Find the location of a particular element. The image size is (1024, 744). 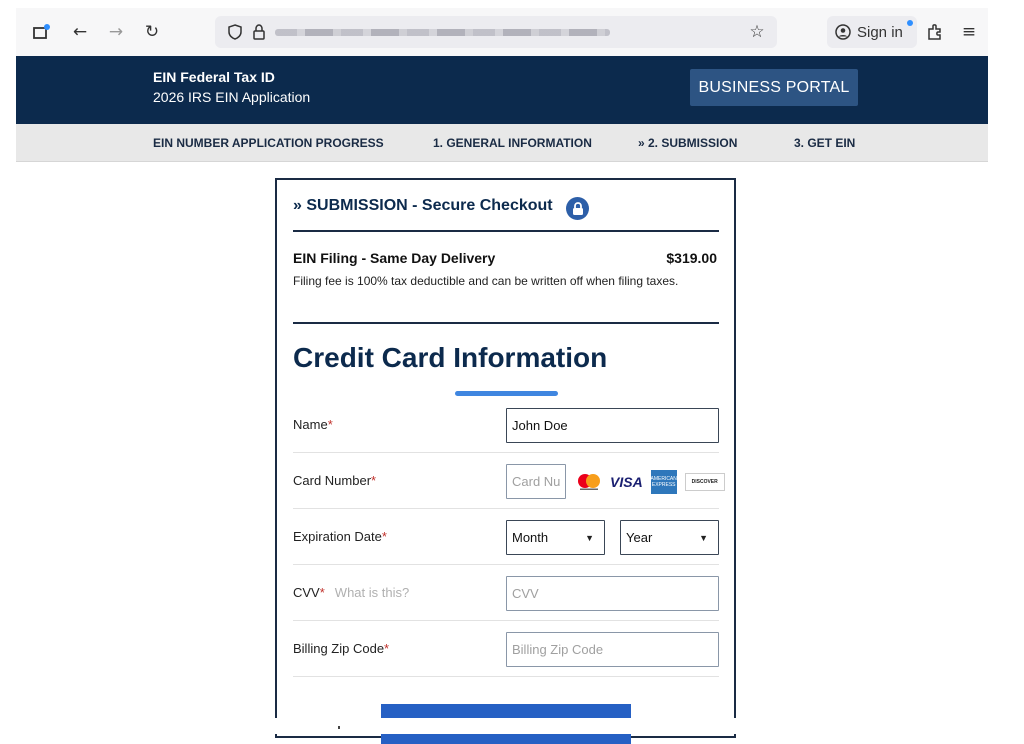

name-label-text: Name is located at coordinates (310, 424).